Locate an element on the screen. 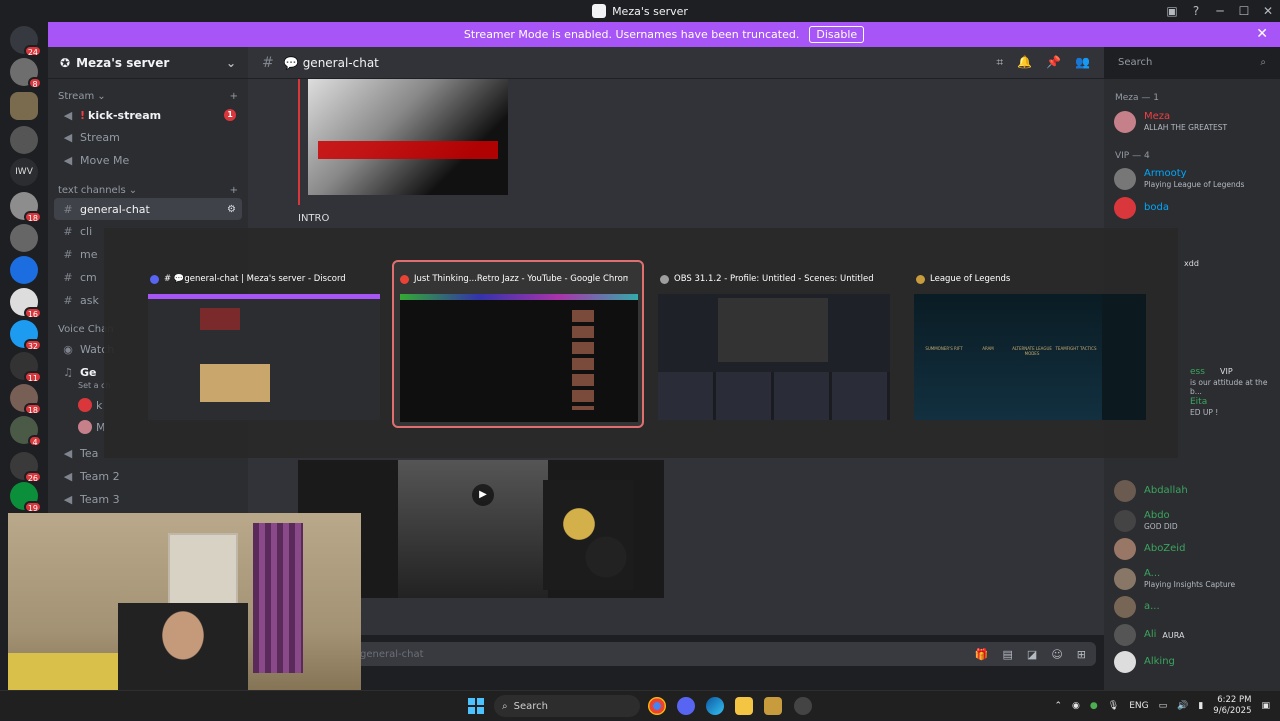 The image size is (1280, 721). help-icon: ? is located at coordinates (1196, 11).